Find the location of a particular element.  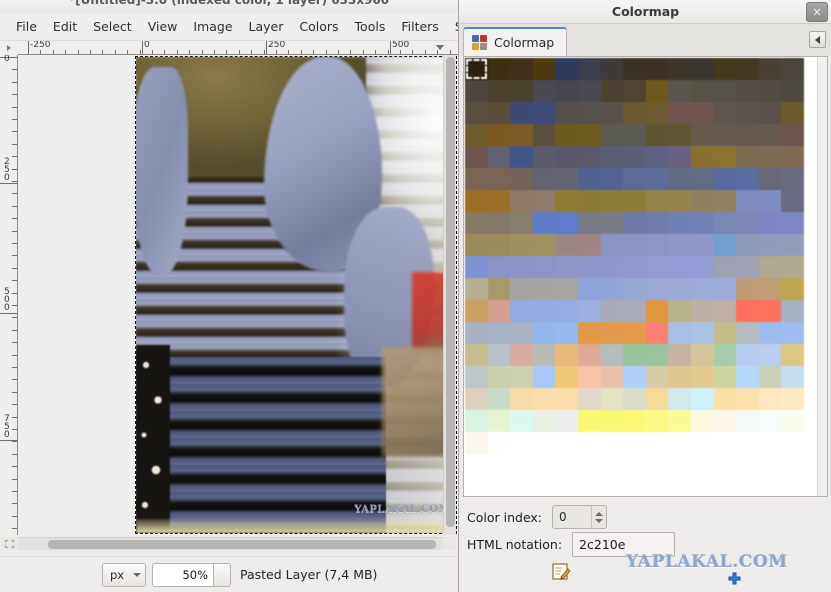

tab-colormap: Colormap is located at coordinates (515, 41).